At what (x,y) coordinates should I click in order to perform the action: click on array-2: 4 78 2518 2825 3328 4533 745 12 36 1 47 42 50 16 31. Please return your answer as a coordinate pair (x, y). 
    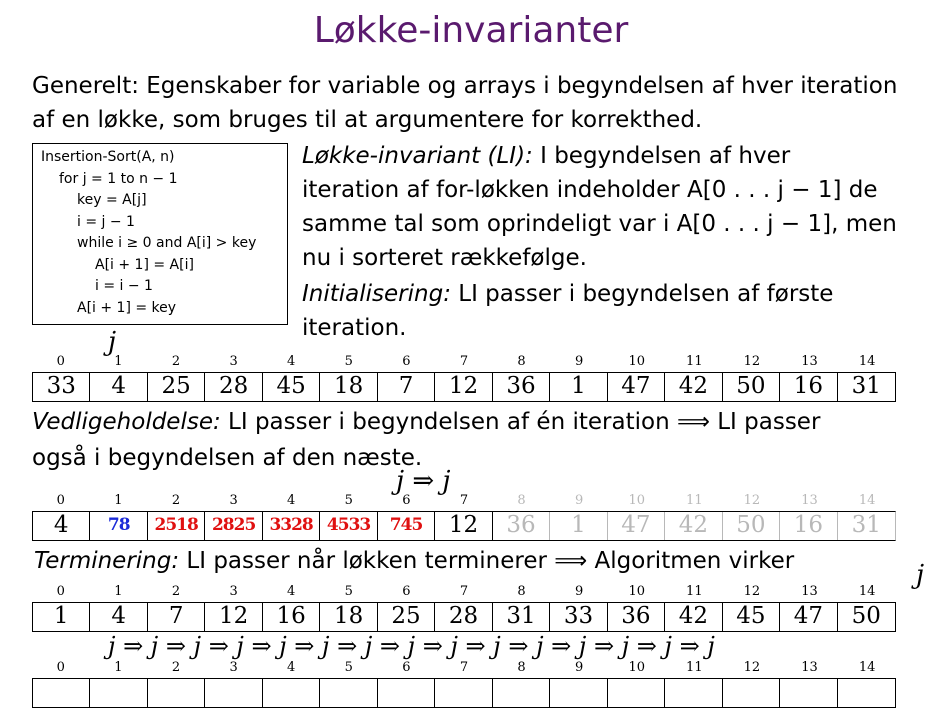
    Looking at the image, I should click on (464, 526).